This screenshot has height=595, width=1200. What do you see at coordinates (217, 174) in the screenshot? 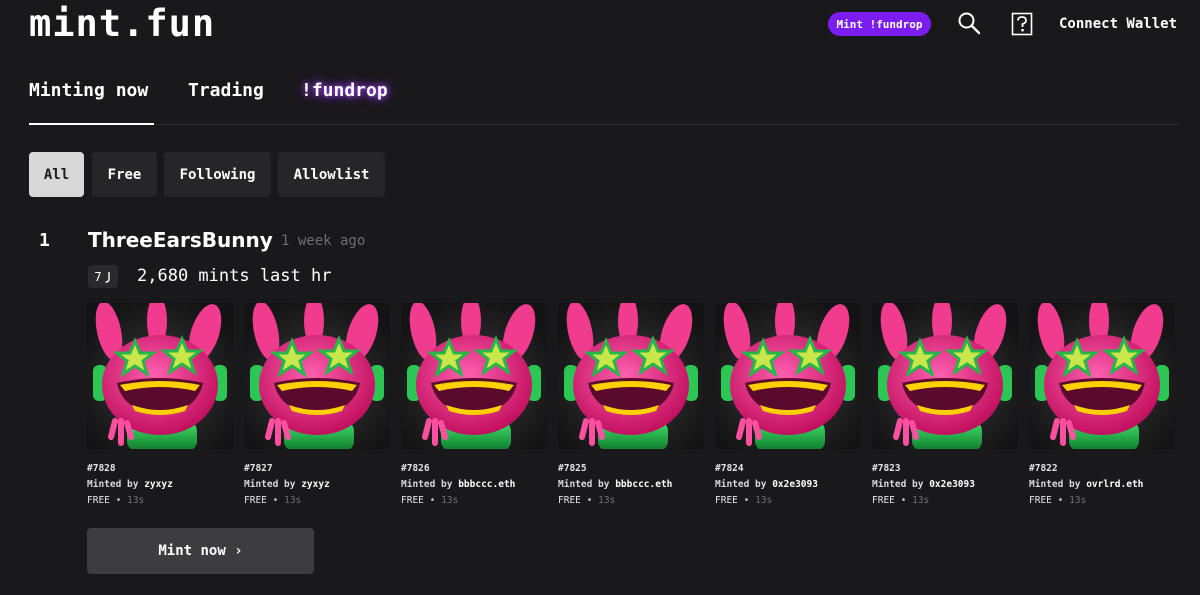
I see `filter-following: Following` at bounding box center [217, 174].